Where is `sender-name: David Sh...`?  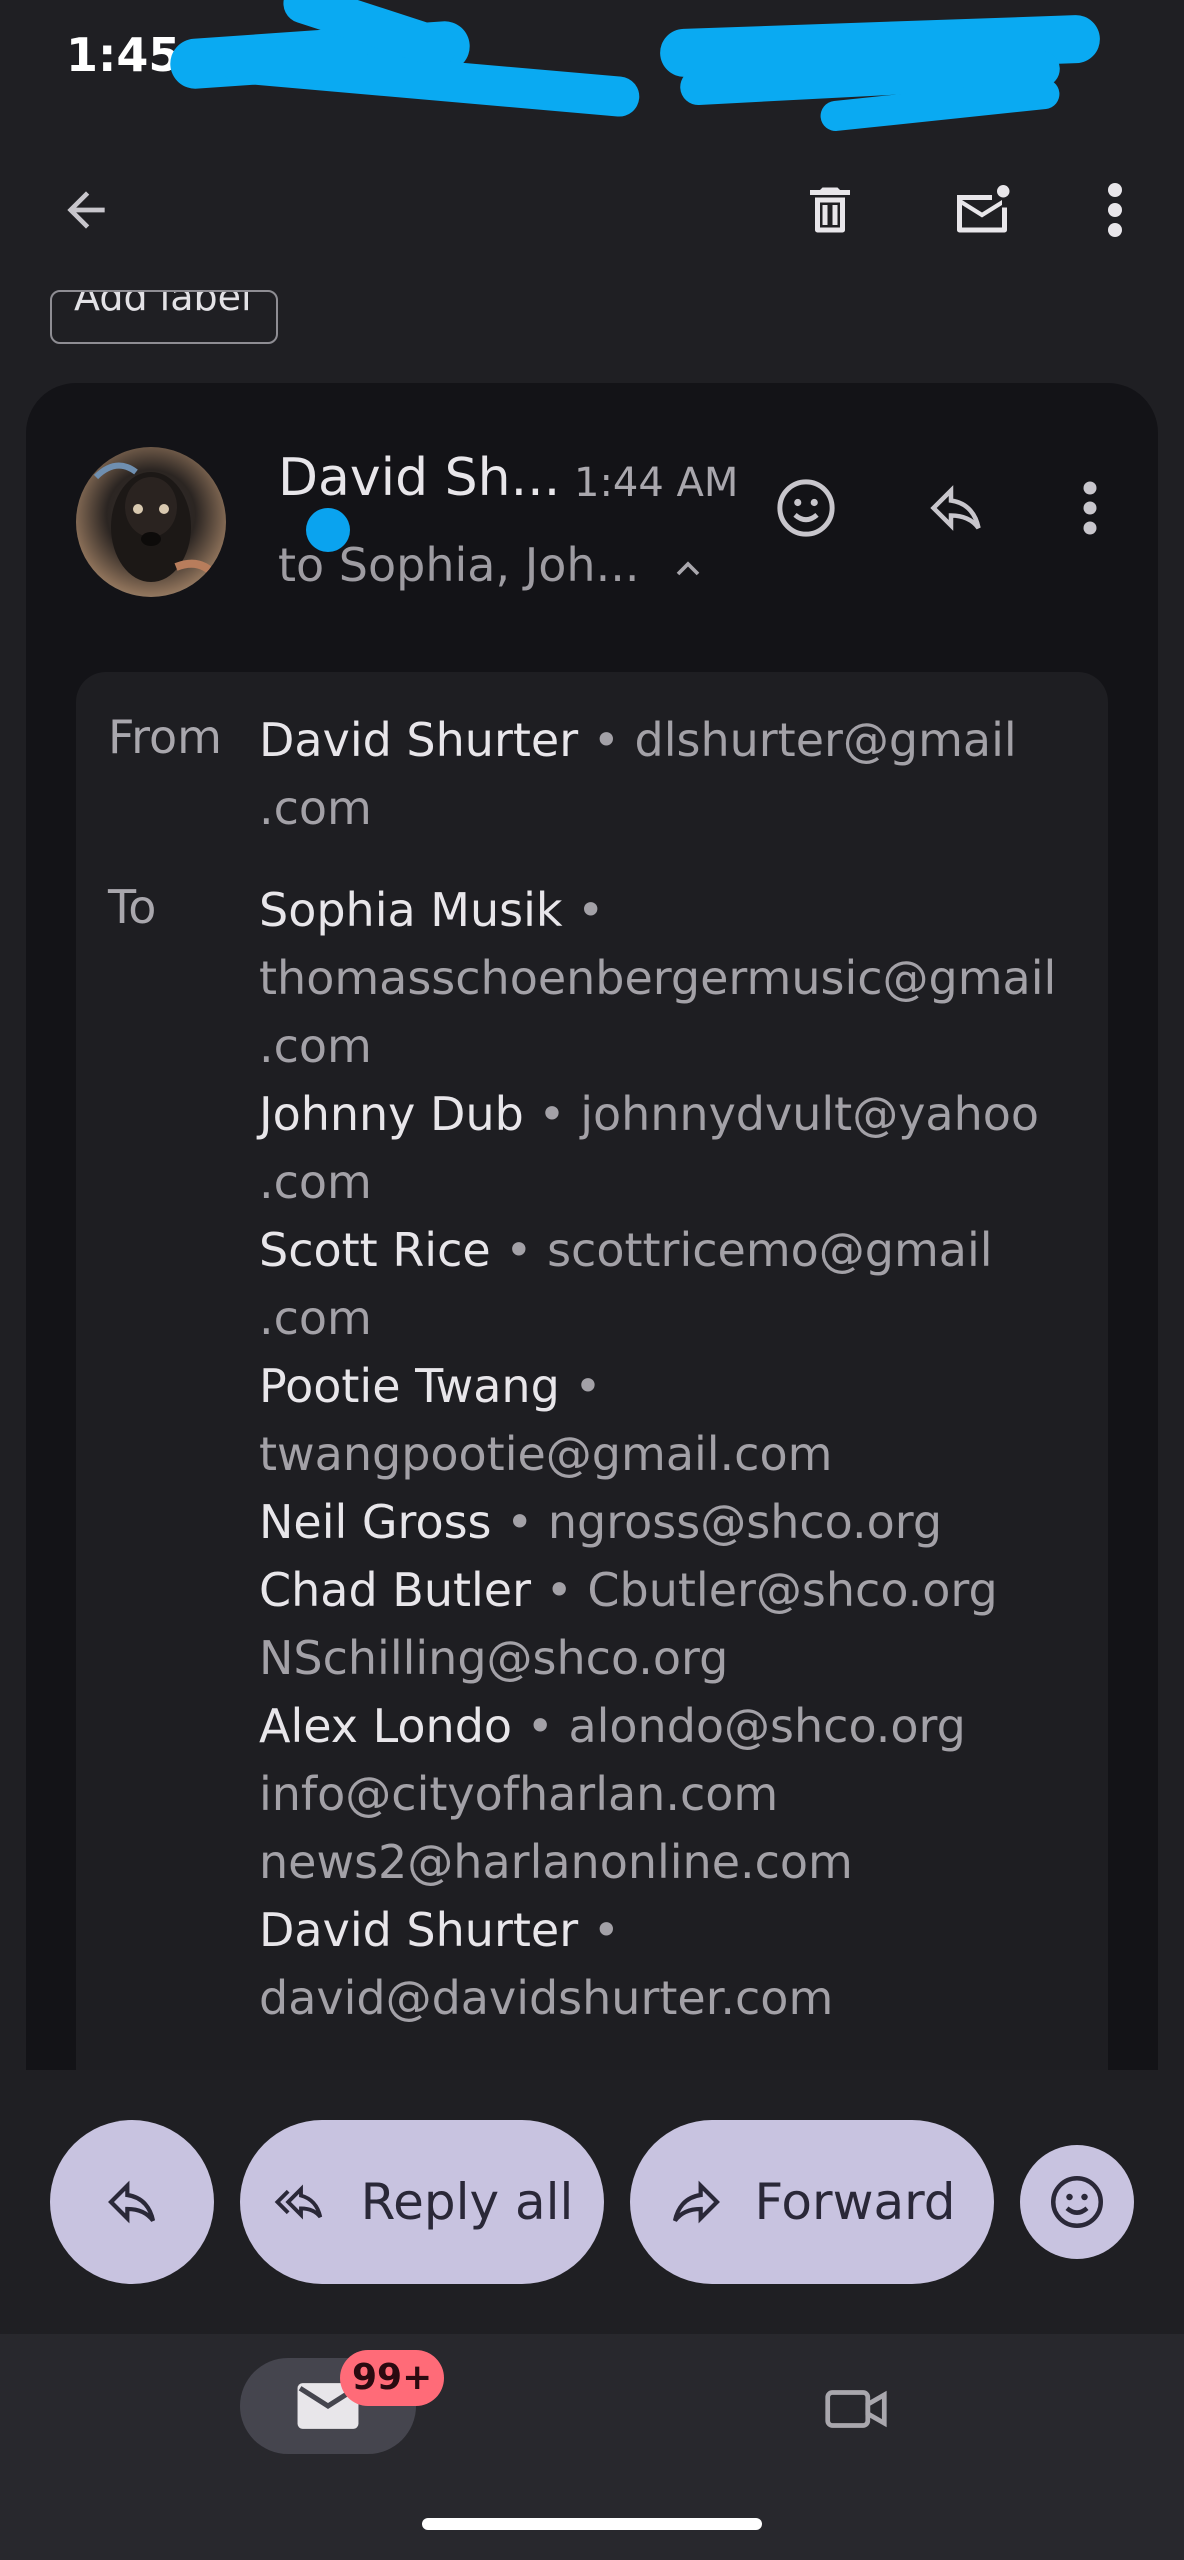
sender-name: David Sh... is located at coordinates (419, 478).